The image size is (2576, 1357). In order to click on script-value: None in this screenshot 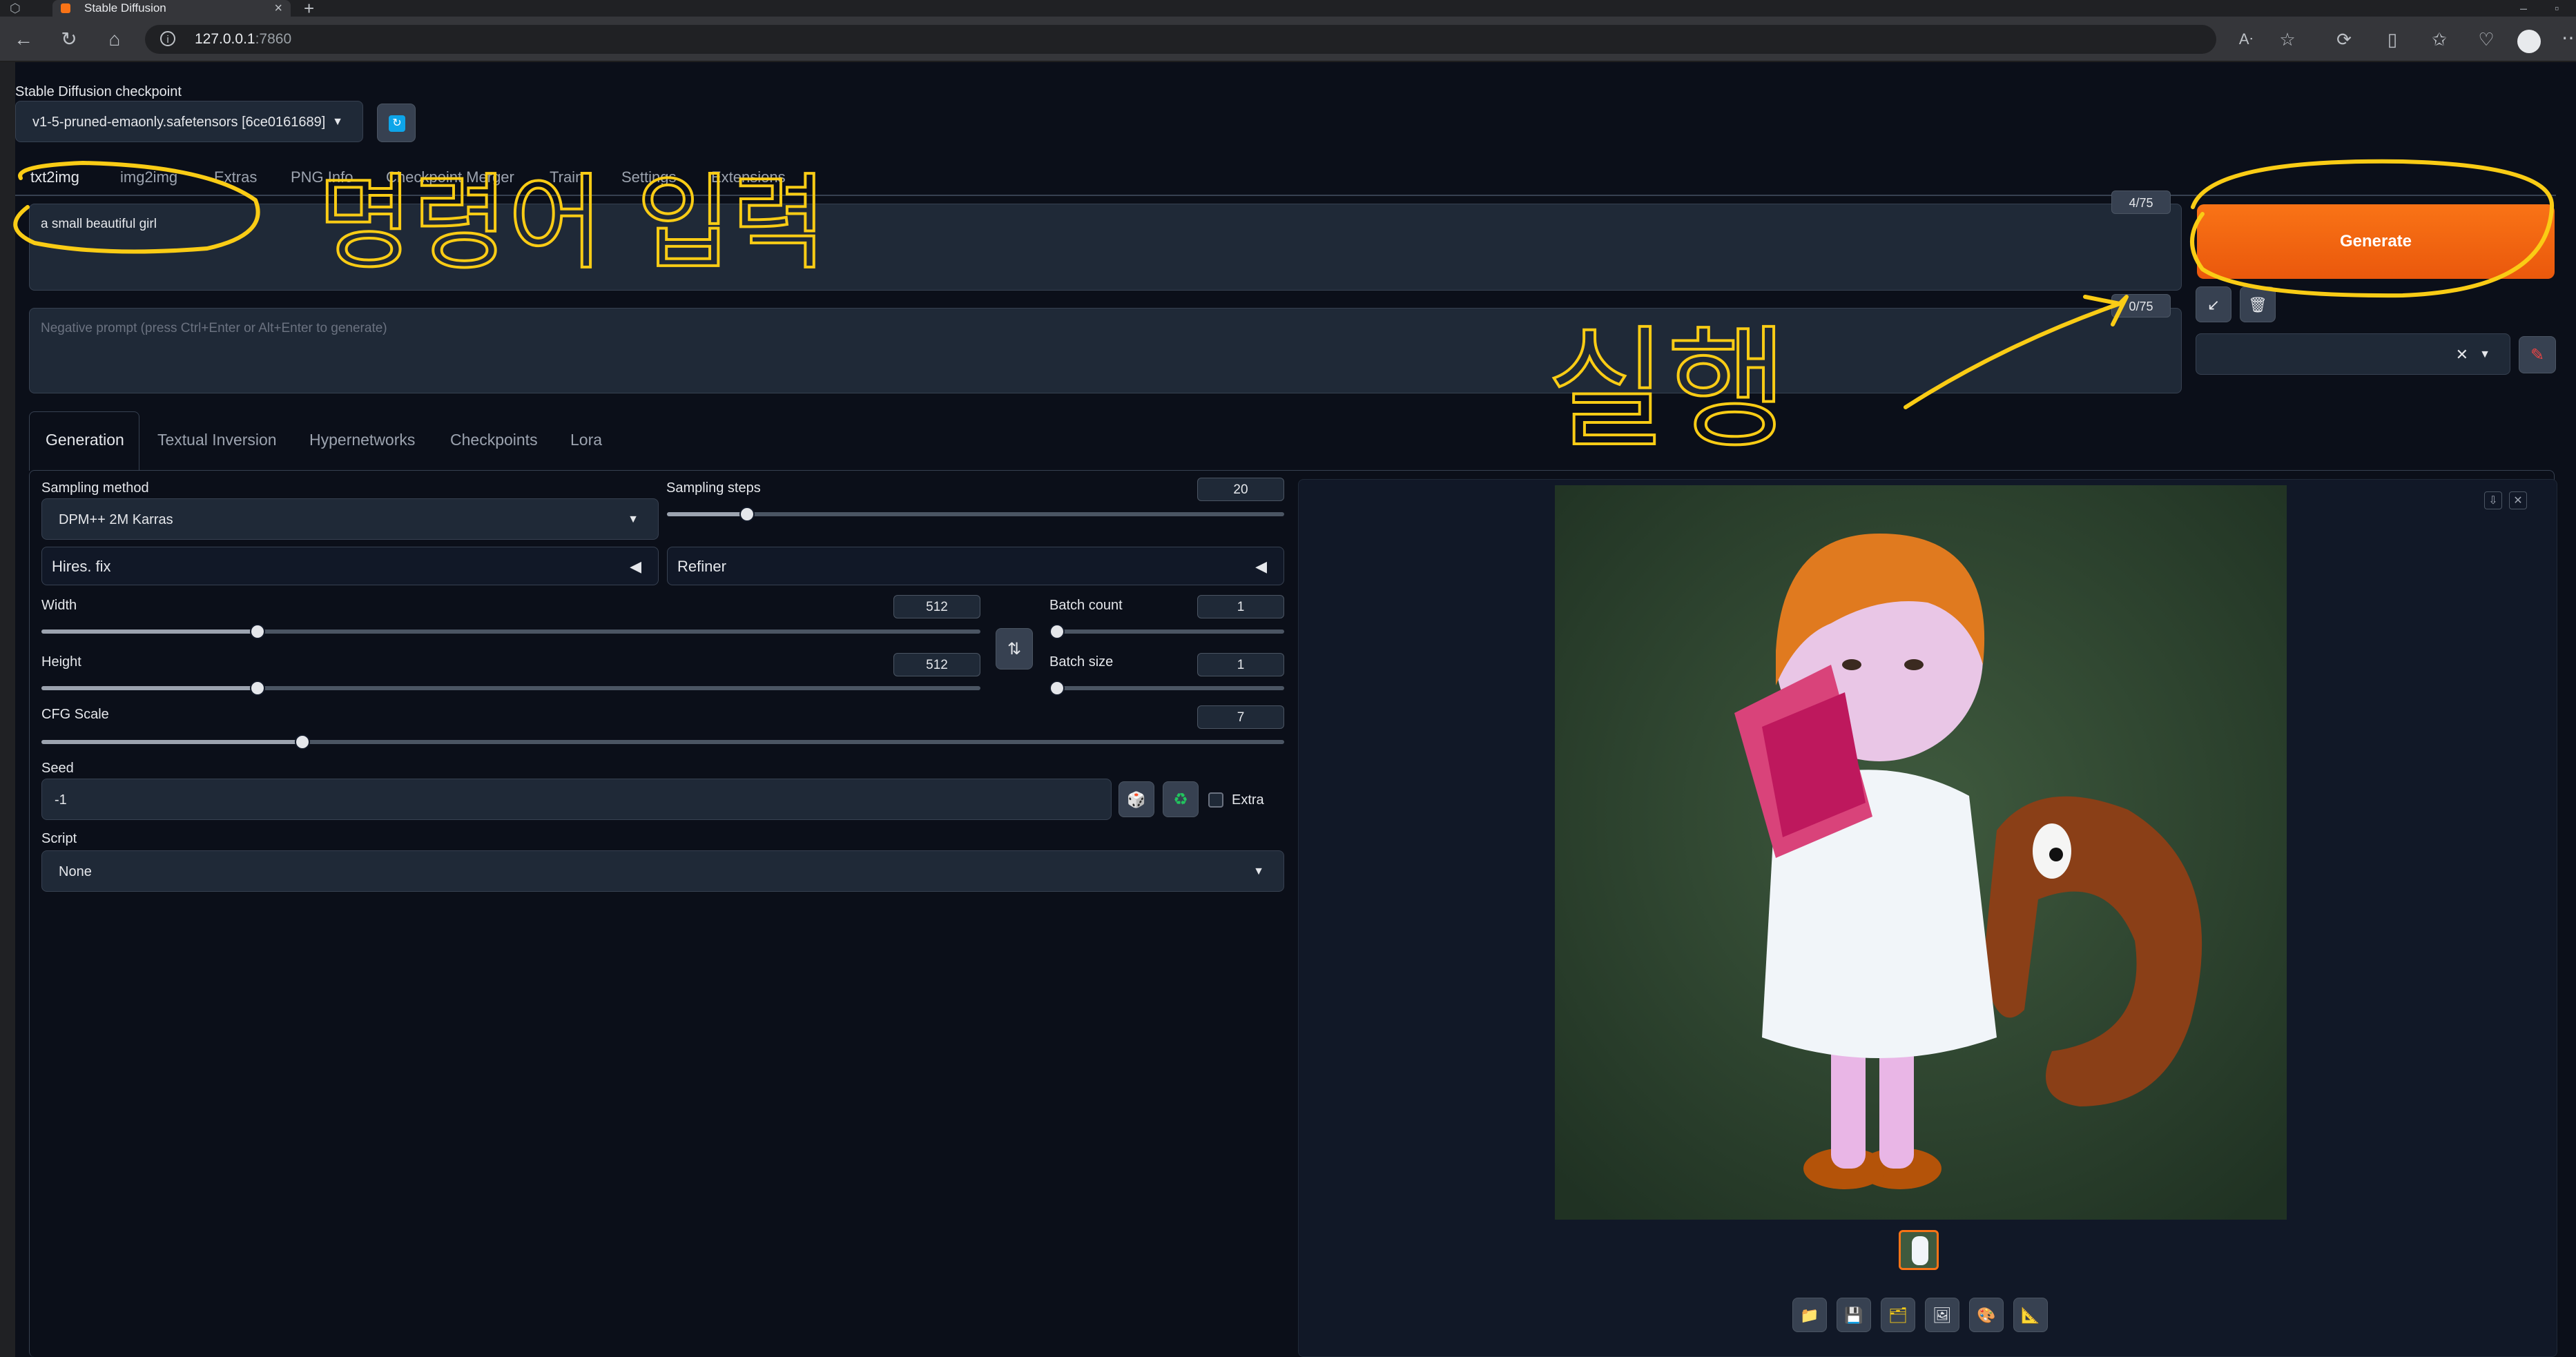, I will do `click(75, 872)`.